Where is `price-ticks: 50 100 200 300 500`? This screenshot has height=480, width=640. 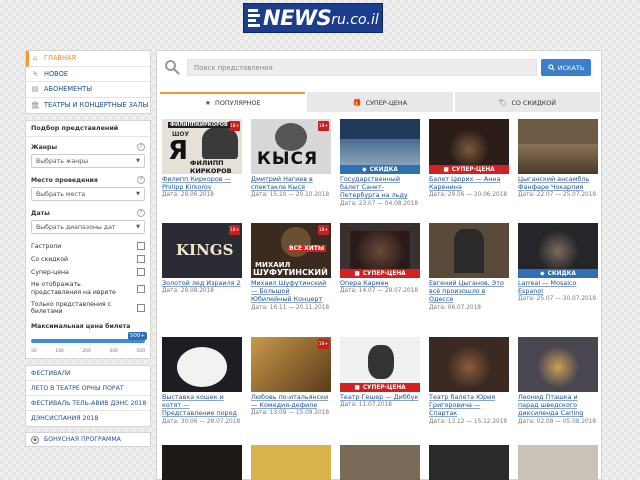
price-ticks: 50 100 200 300 500 is located at coordinates (88, 351).